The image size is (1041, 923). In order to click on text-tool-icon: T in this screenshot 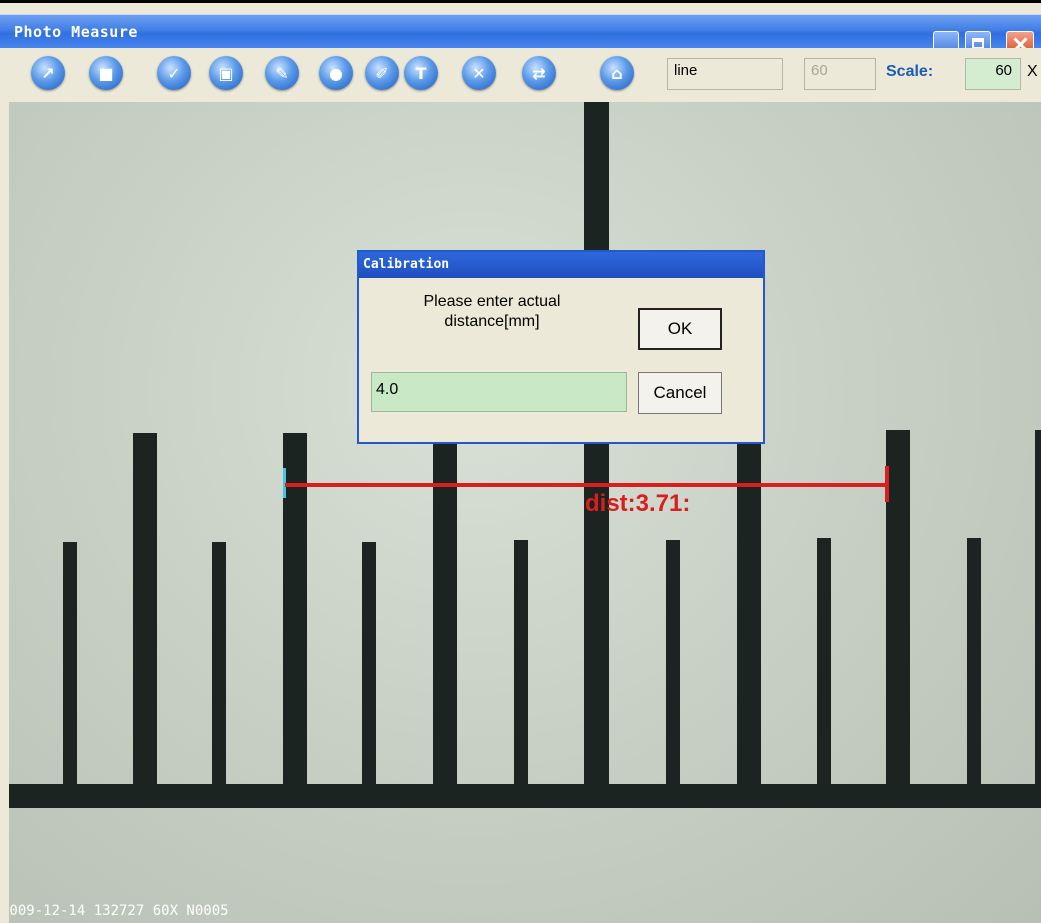, I will do `click(421, 73)`.